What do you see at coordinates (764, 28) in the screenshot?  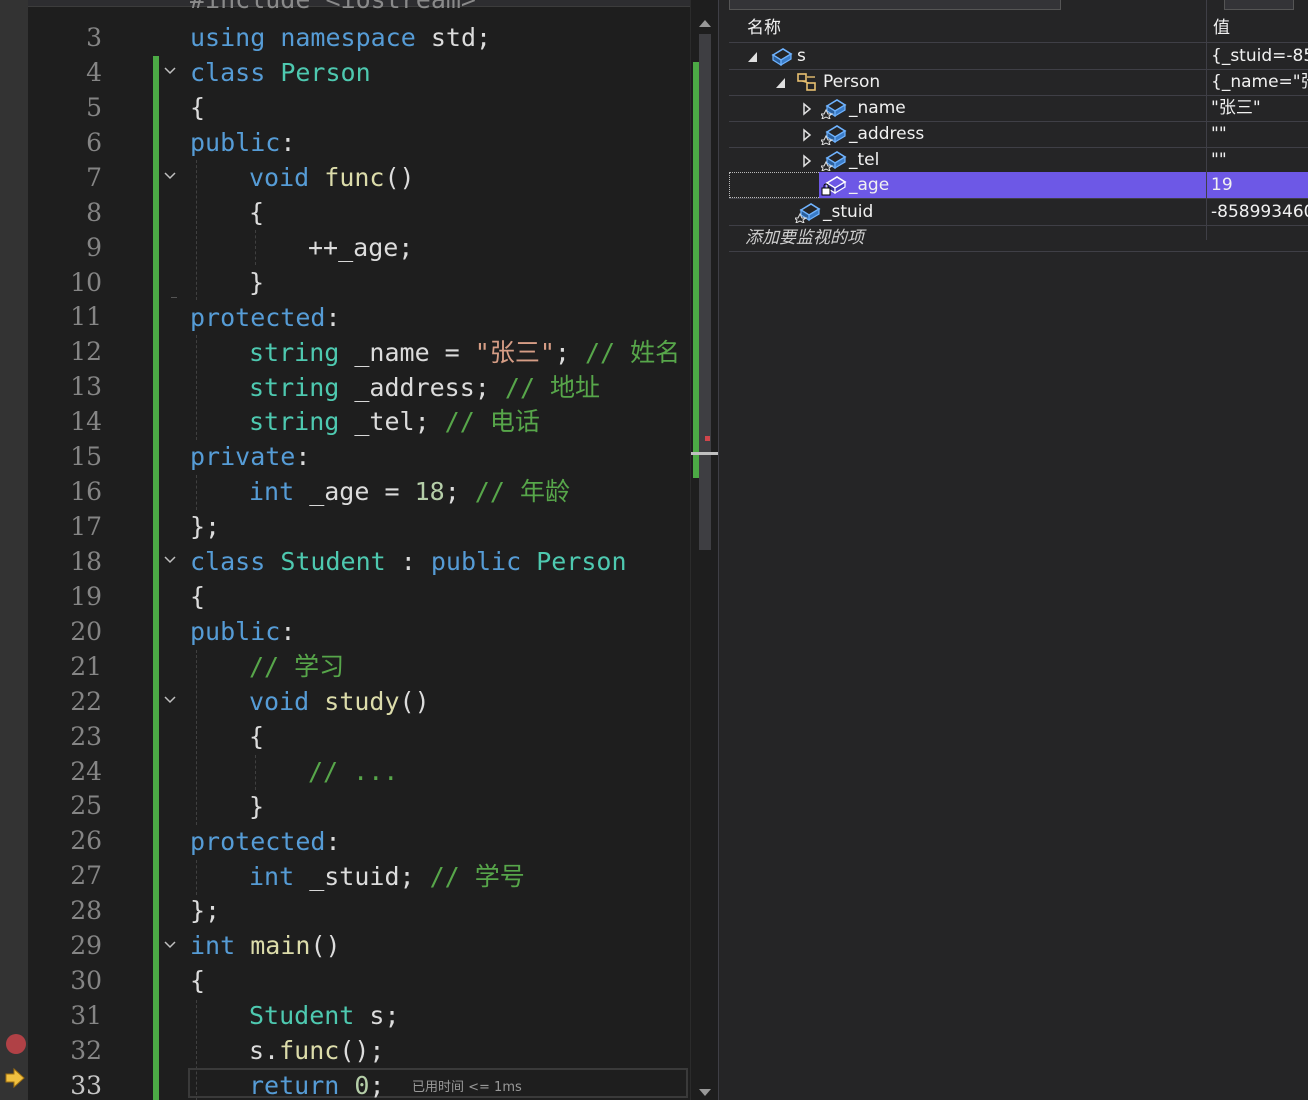 I see `column-header-name: 名称` at bounding box center [764, 28].